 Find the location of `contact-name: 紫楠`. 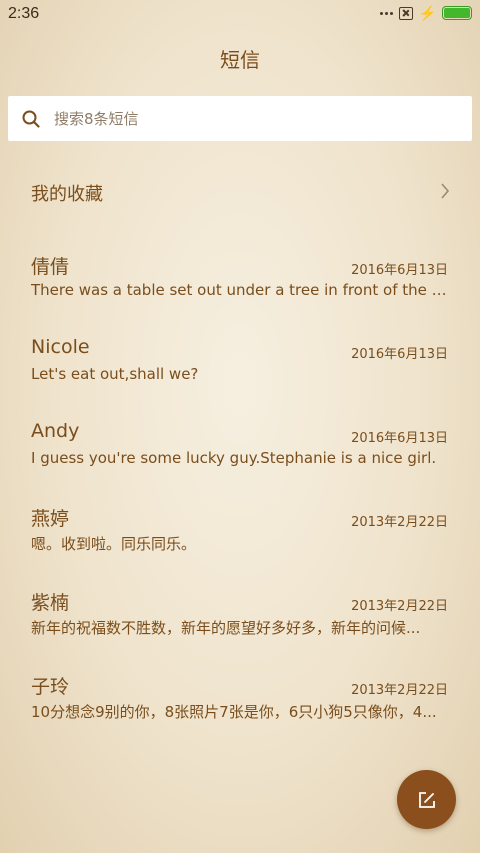

contact-name: 紫楠 is located at coordinates (50, 603).